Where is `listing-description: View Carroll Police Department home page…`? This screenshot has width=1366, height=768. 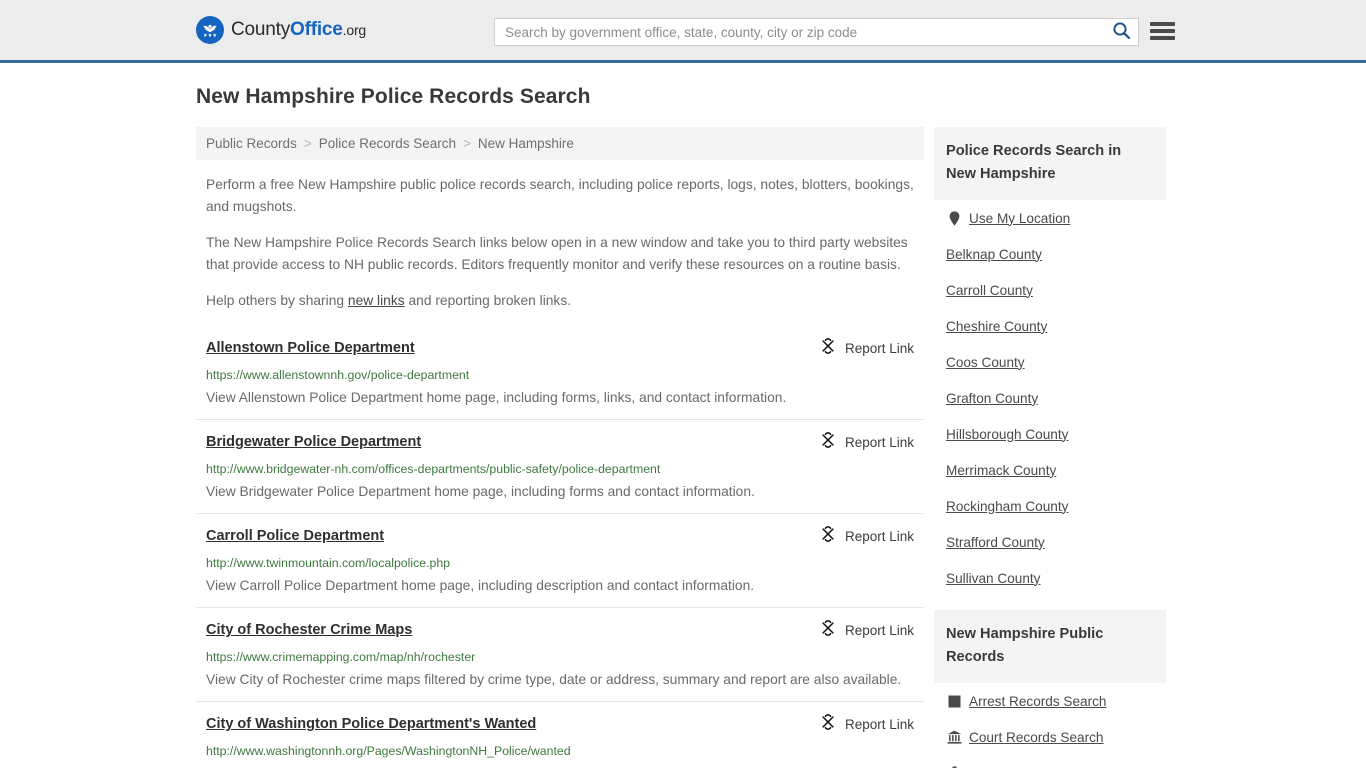 listing-description: View Carroll Police Department home page… is located at coordinates (480, 585).